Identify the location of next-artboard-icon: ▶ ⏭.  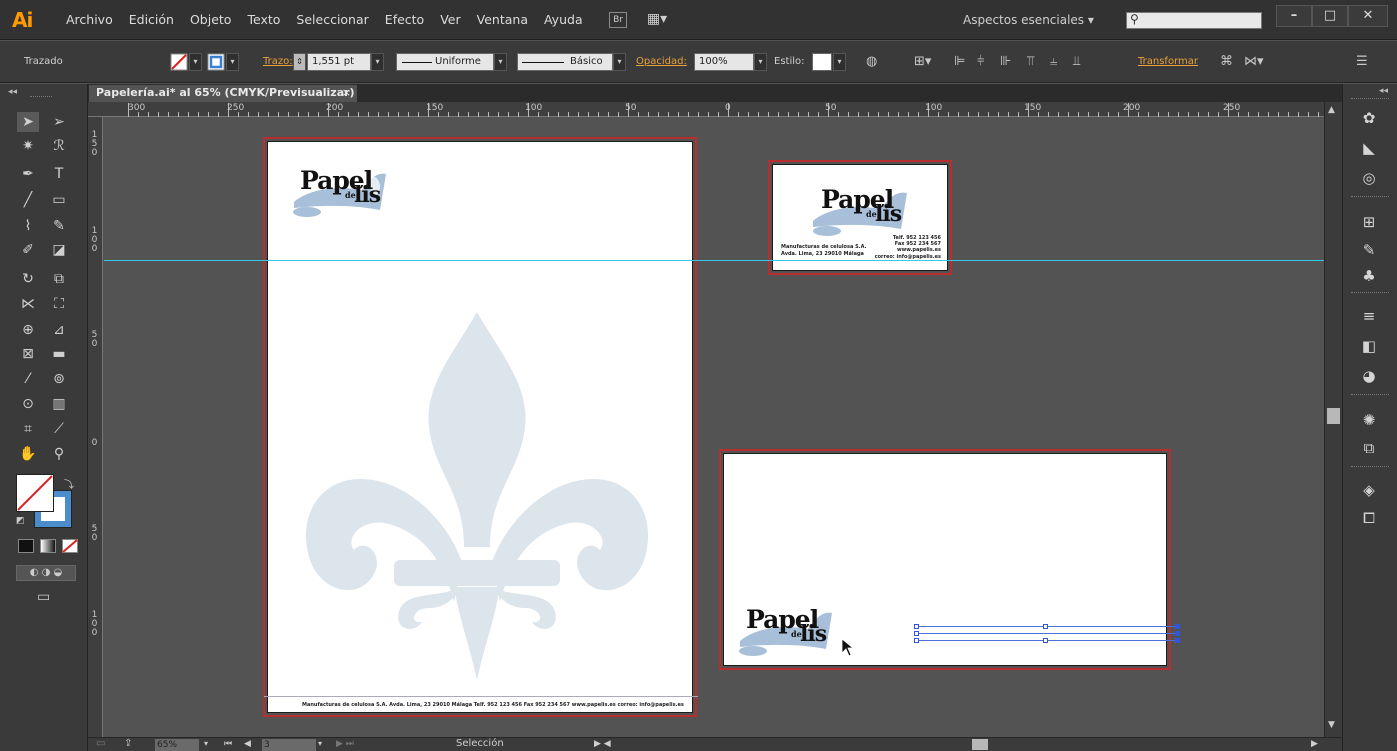
(345, 744).